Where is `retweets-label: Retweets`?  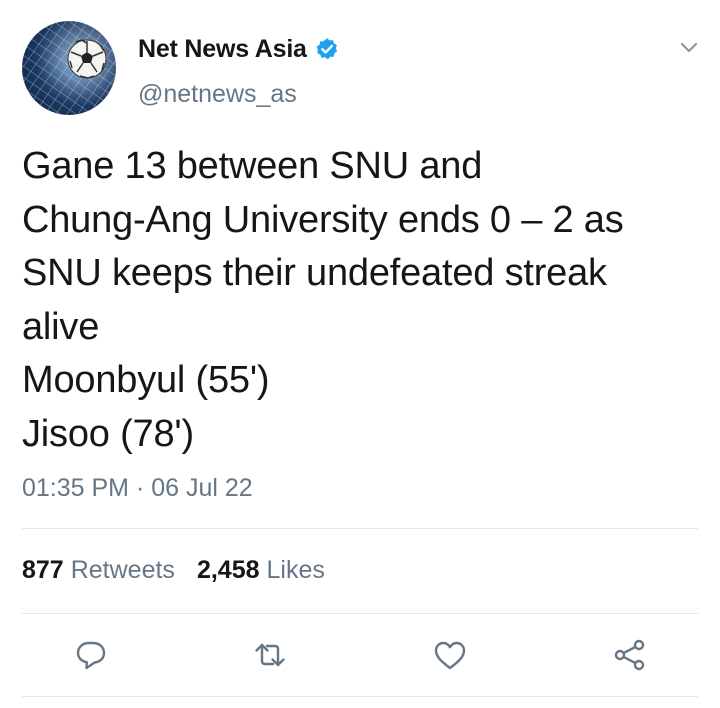
retweets-label: Retweets is located at coordinates (122, 570).